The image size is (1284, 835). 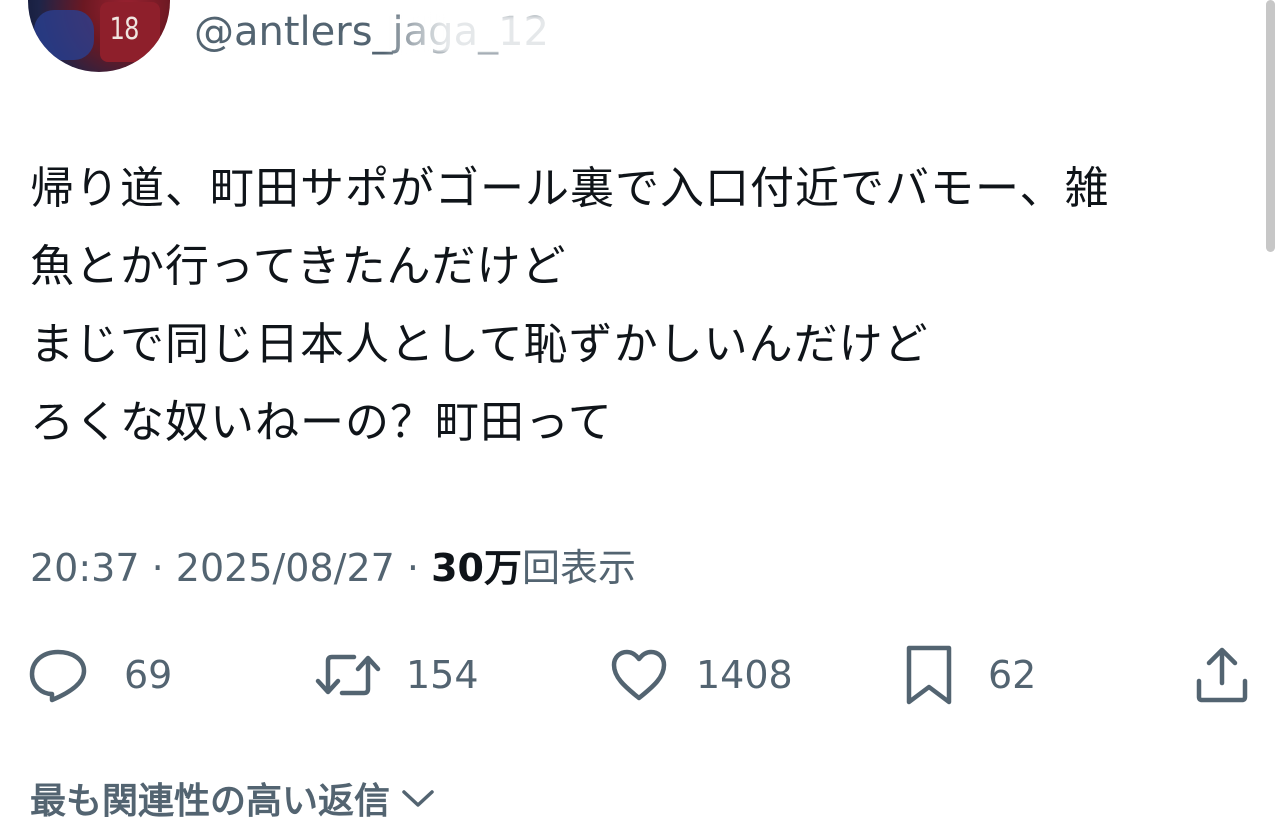 I want to click on retweet-count: 154, so click(x=442, y=675).